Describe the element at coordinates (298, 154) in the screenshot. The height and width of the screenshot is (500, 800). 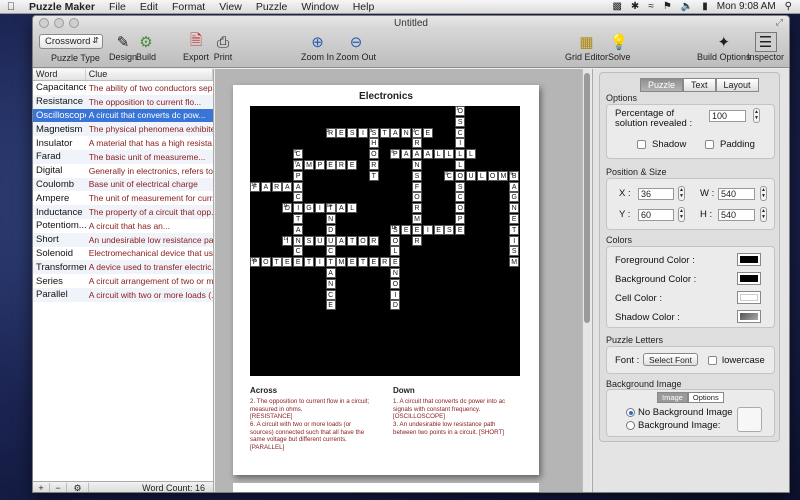
I see `grid-cell: C5` at that location.